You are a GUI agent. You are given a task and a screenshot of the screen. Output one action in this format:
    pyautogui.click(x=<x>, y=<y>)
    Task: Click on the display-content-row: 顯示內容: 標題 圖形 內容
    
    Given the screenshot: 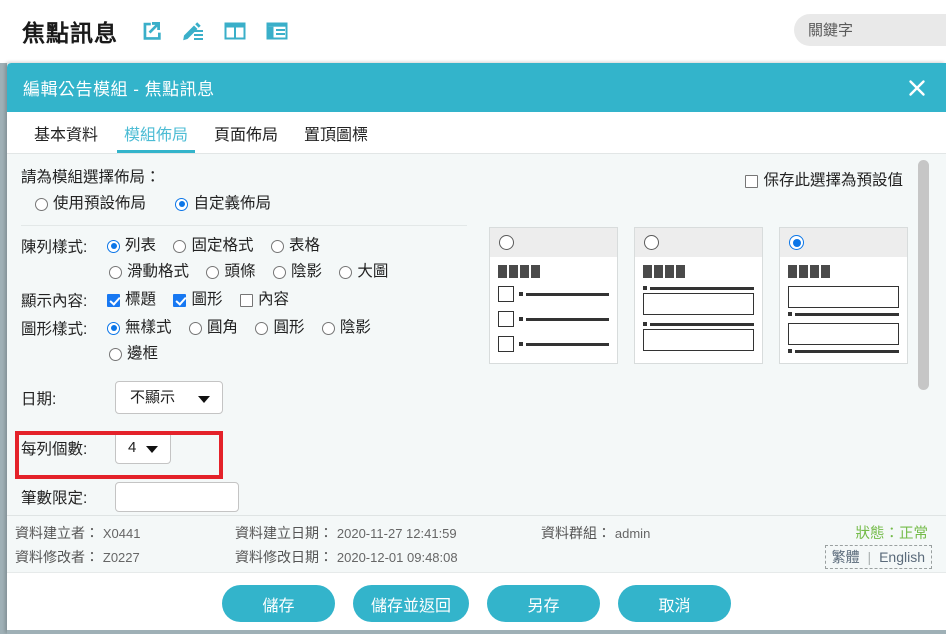 What is the action you would take?
    pyautogui.click(x=249, y=300)
    